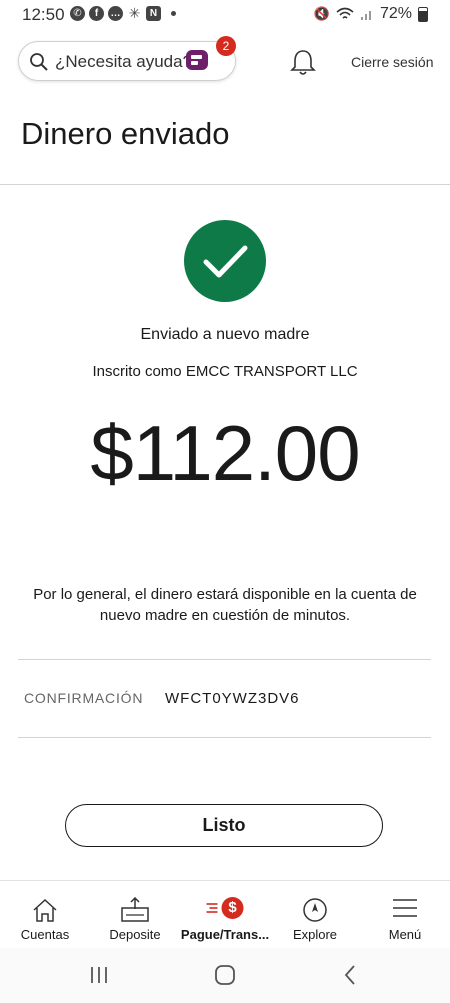 The height and width of the screenshot is (1003, 450). I want to click on tab-label: Deposite, so click(135, 934).